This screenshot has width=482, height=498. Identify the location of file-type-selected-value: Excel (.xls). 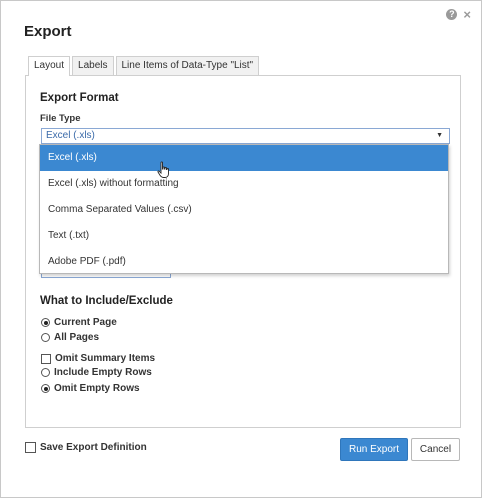
(70, 135).